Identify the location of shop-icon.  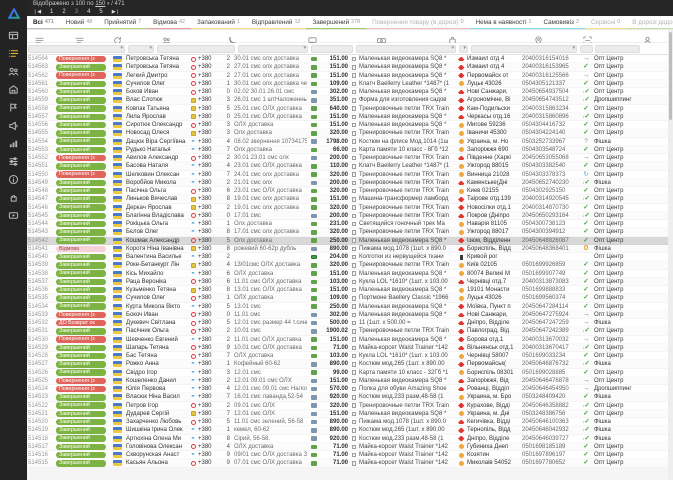
(13, 89).